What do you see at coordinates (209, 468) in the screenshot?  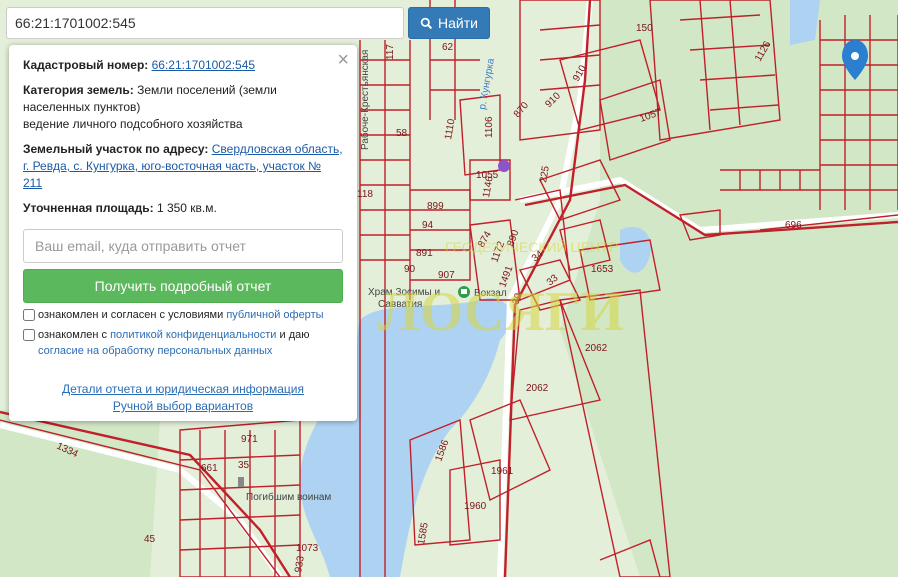 I see `svg-text: 661` at bounding box center [209, 468].